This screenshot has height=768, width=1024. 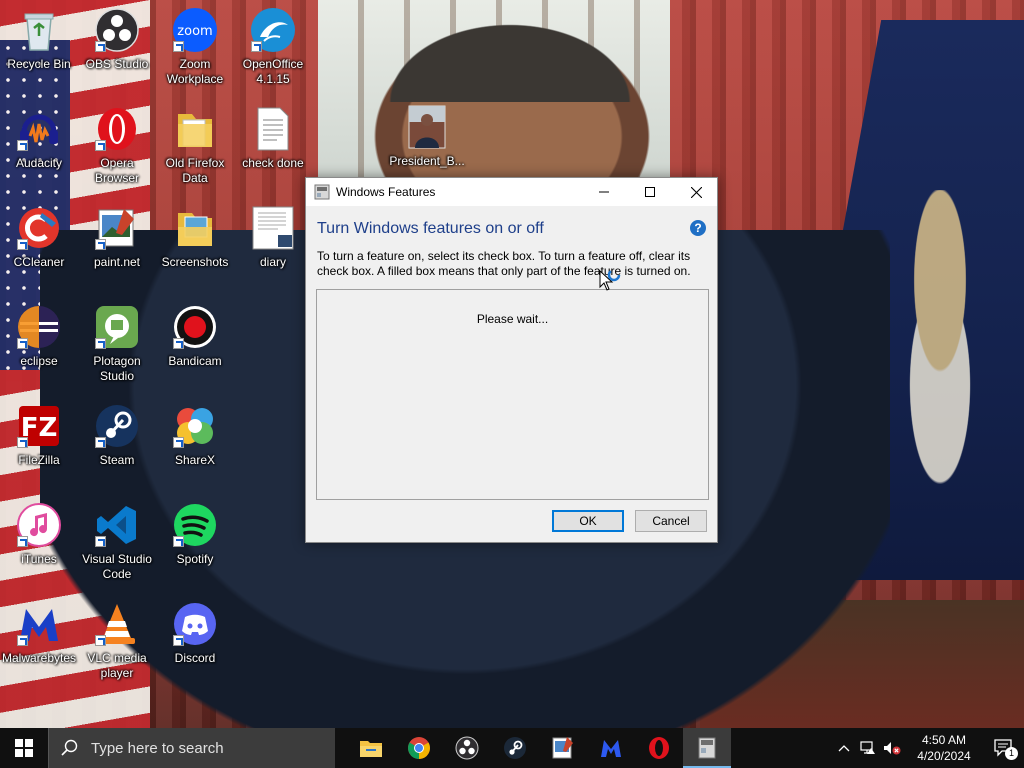 I want to click on desktop-icon-screenshots: Screenshots, so click(x=195, y=237).